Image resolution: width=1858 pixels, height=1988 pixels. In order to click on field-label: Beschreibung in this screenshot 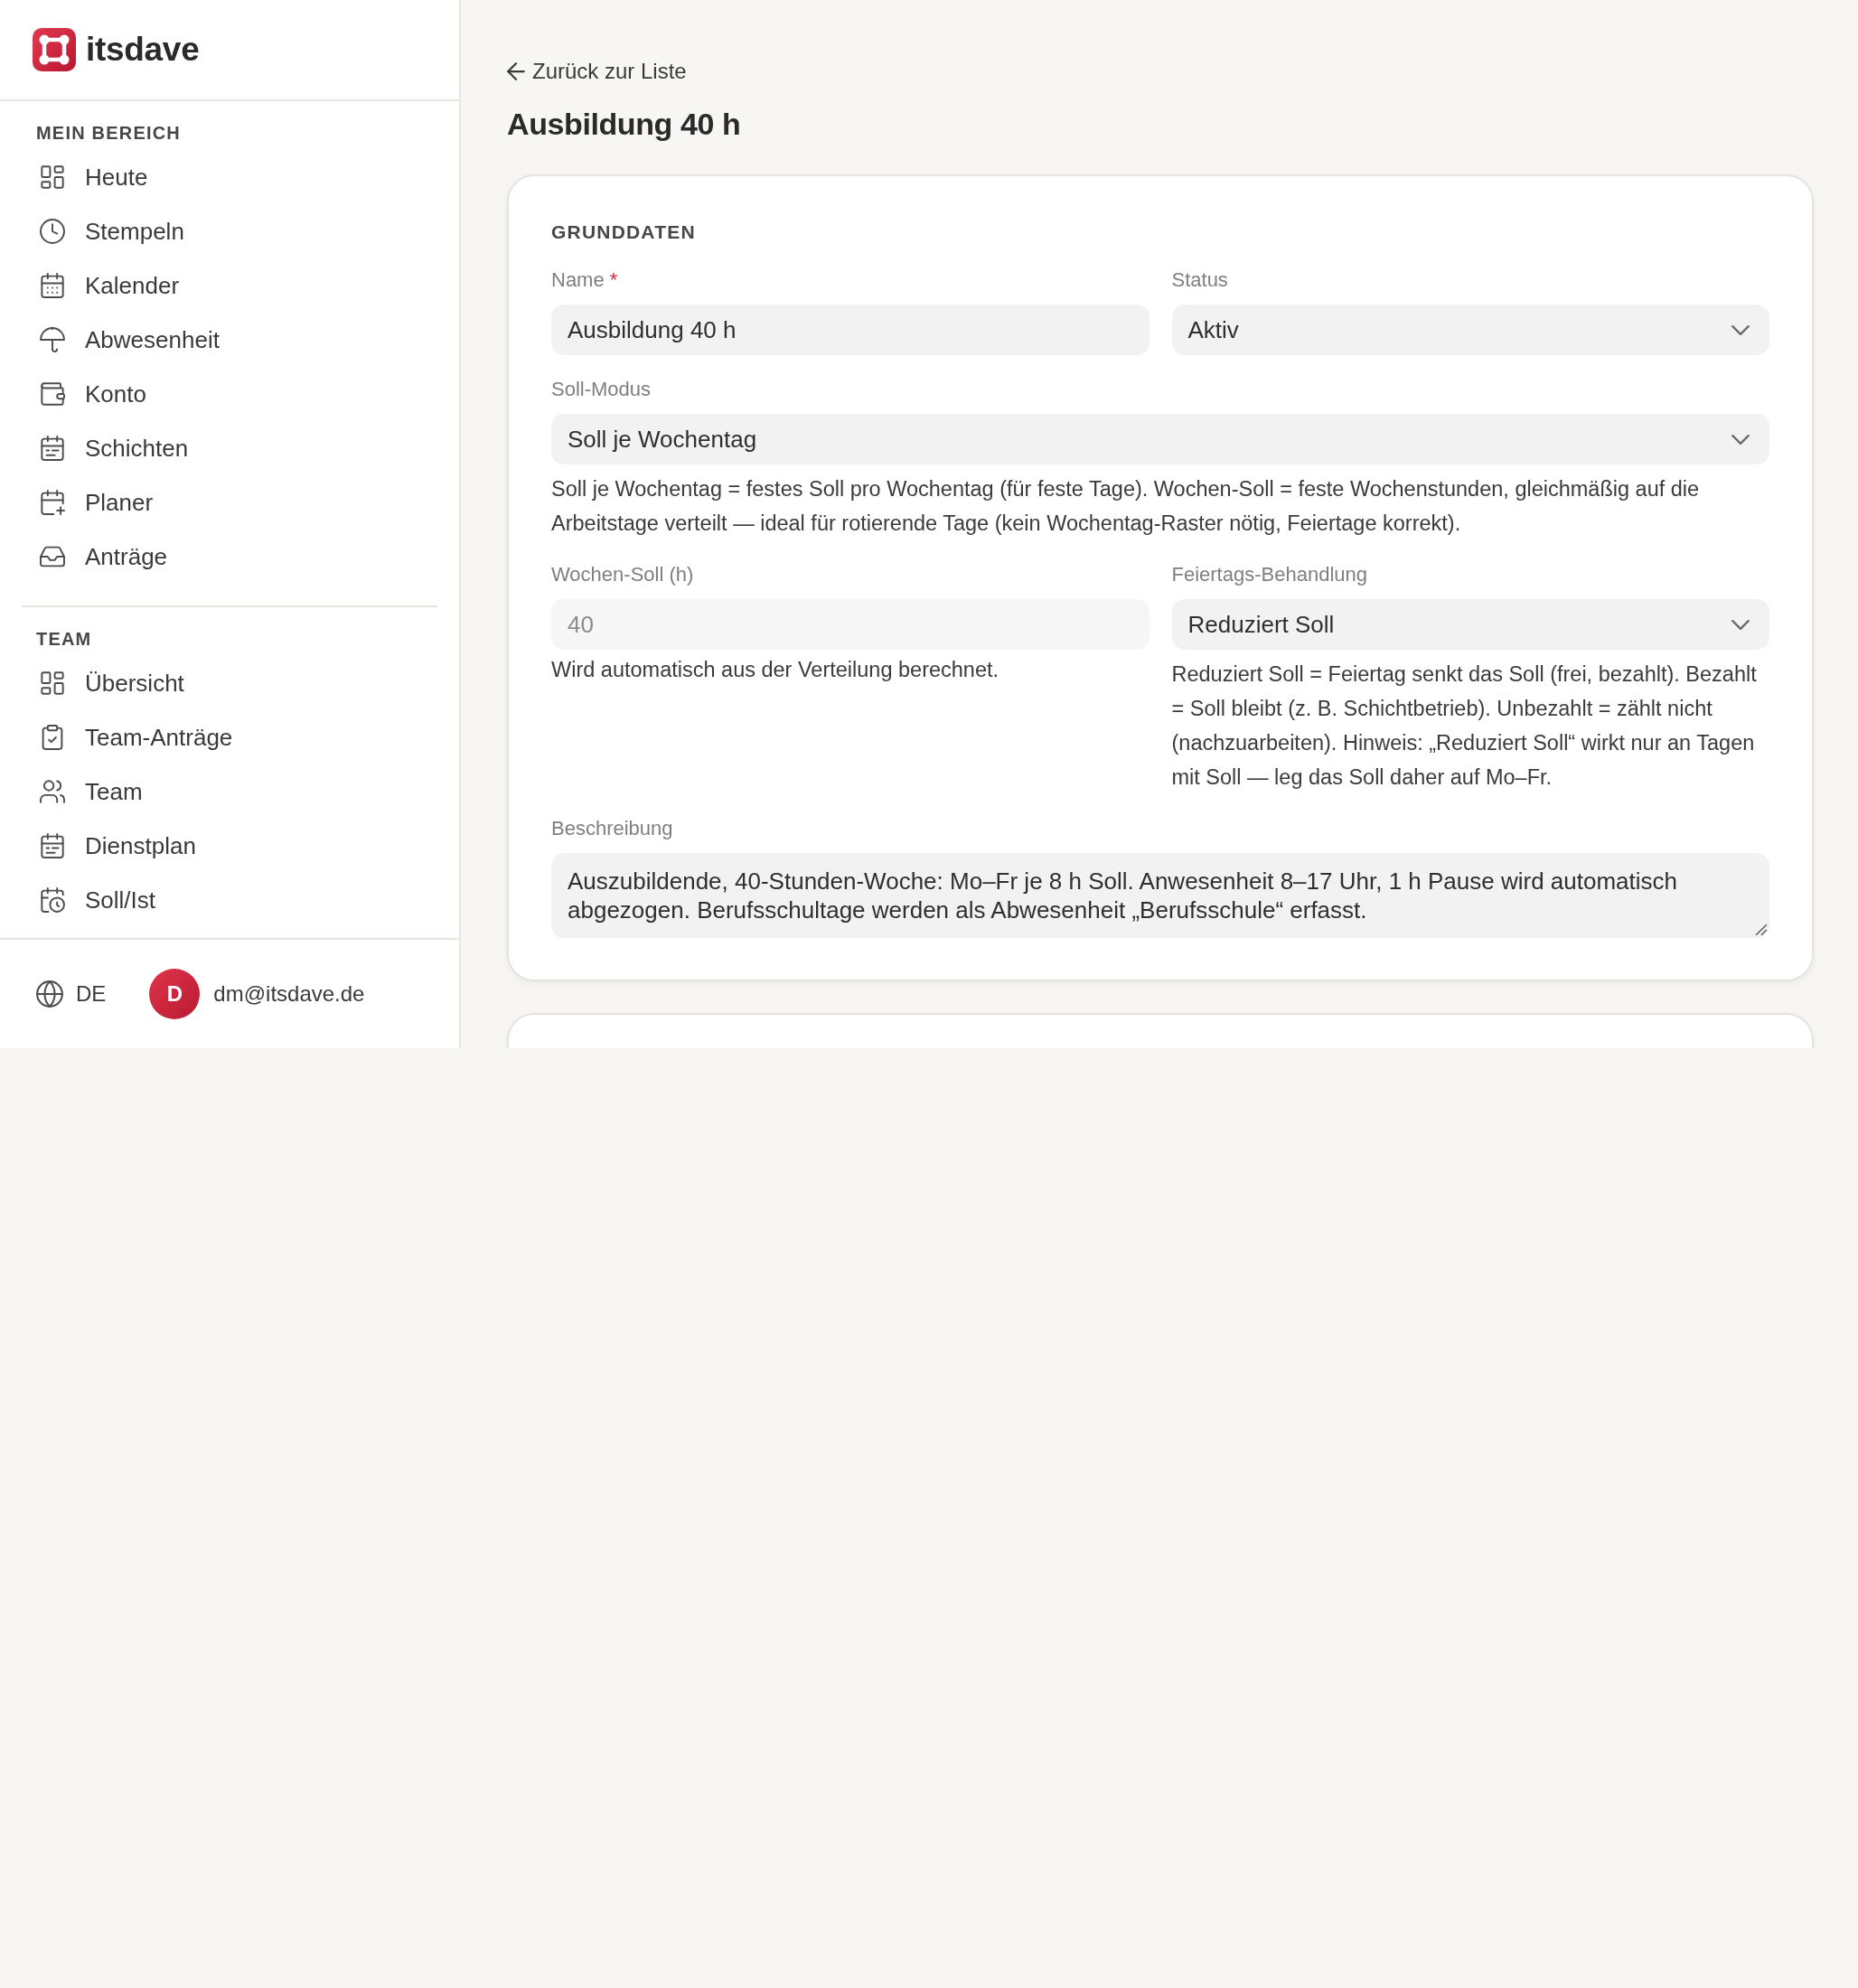, I will do `click(612, 828)`.